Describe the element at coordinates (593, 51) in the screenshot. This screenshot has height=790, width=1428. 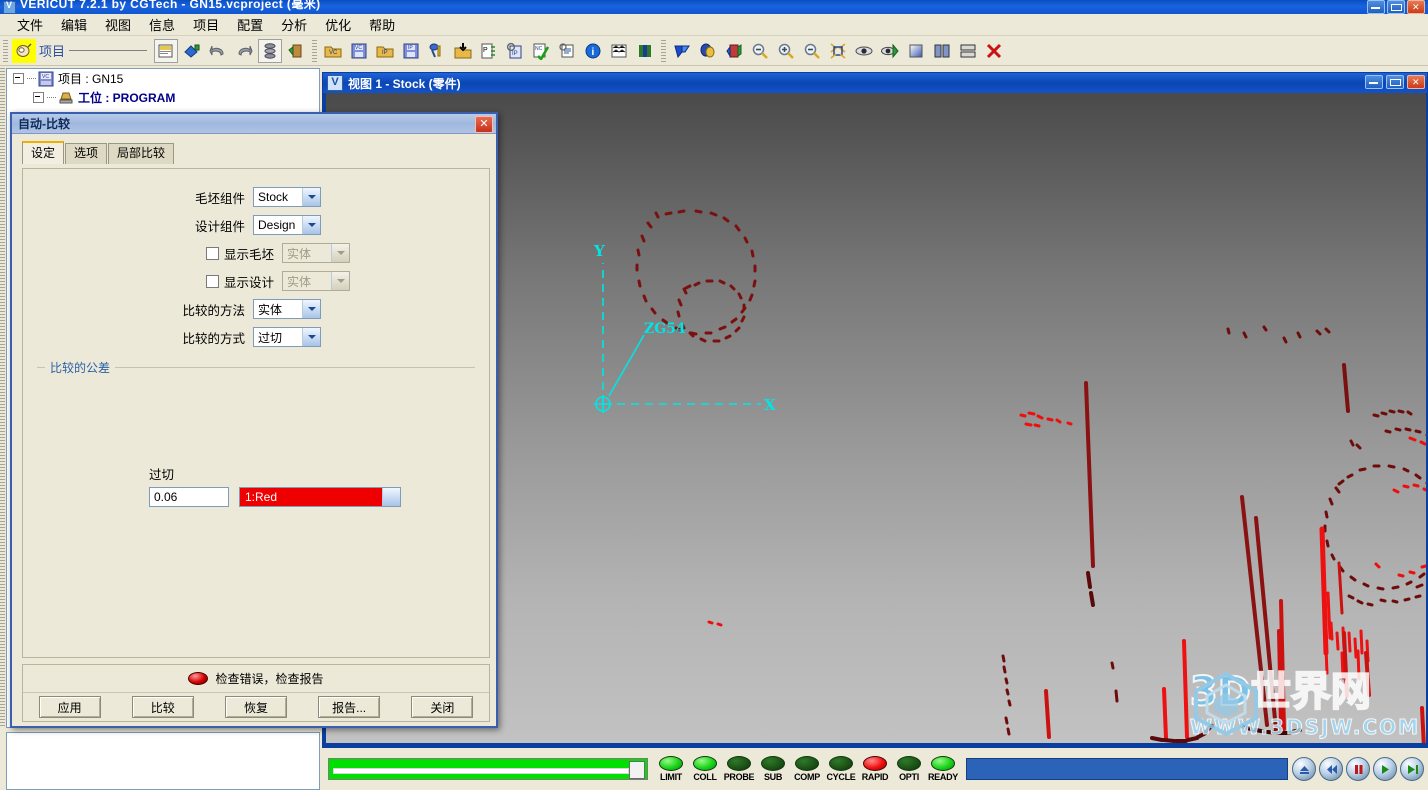
I see `info-icon: i` at that location.